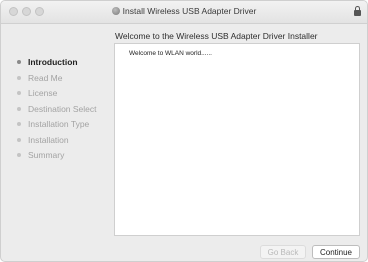  Describe the element at coordinates (115, 11) in the screenshot. I see `installer-package-icon` at that location.